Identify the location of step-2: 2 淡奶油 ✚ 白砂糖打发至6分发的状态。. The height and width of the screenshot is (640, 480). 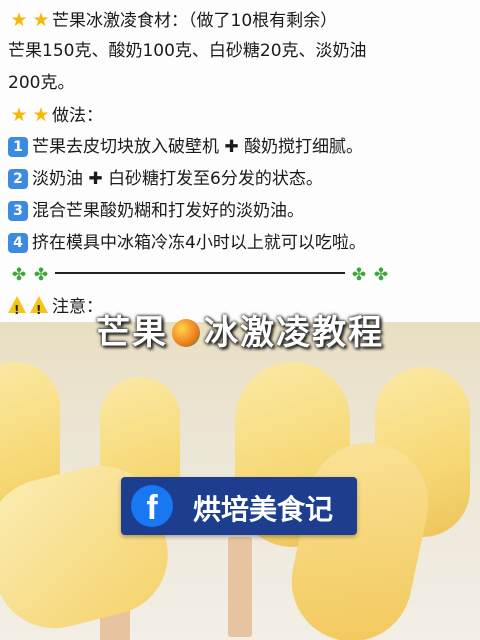
(165, 179).